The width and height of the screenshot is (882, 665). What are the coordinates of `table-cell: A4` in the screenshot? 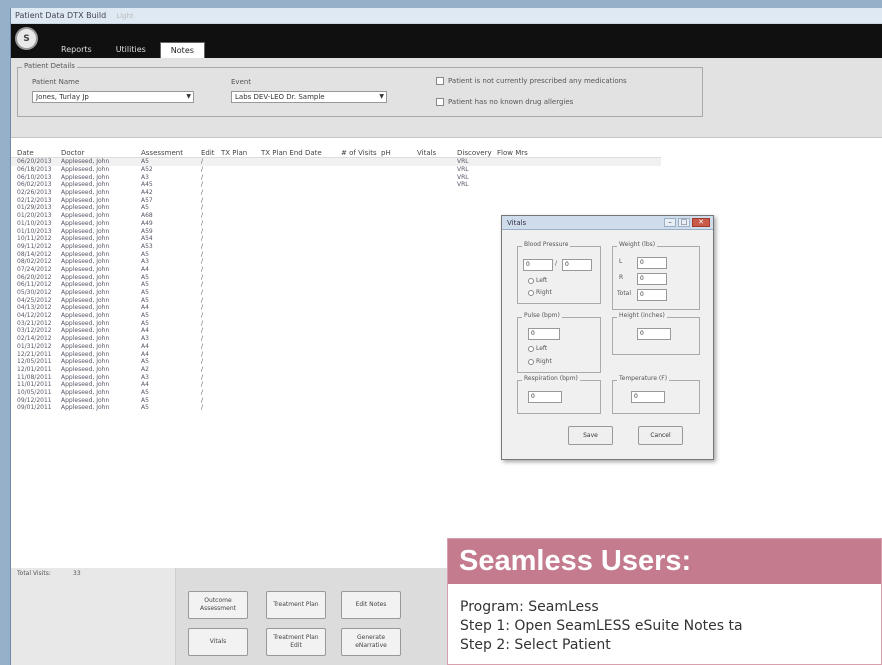 It's located at (145, 308).